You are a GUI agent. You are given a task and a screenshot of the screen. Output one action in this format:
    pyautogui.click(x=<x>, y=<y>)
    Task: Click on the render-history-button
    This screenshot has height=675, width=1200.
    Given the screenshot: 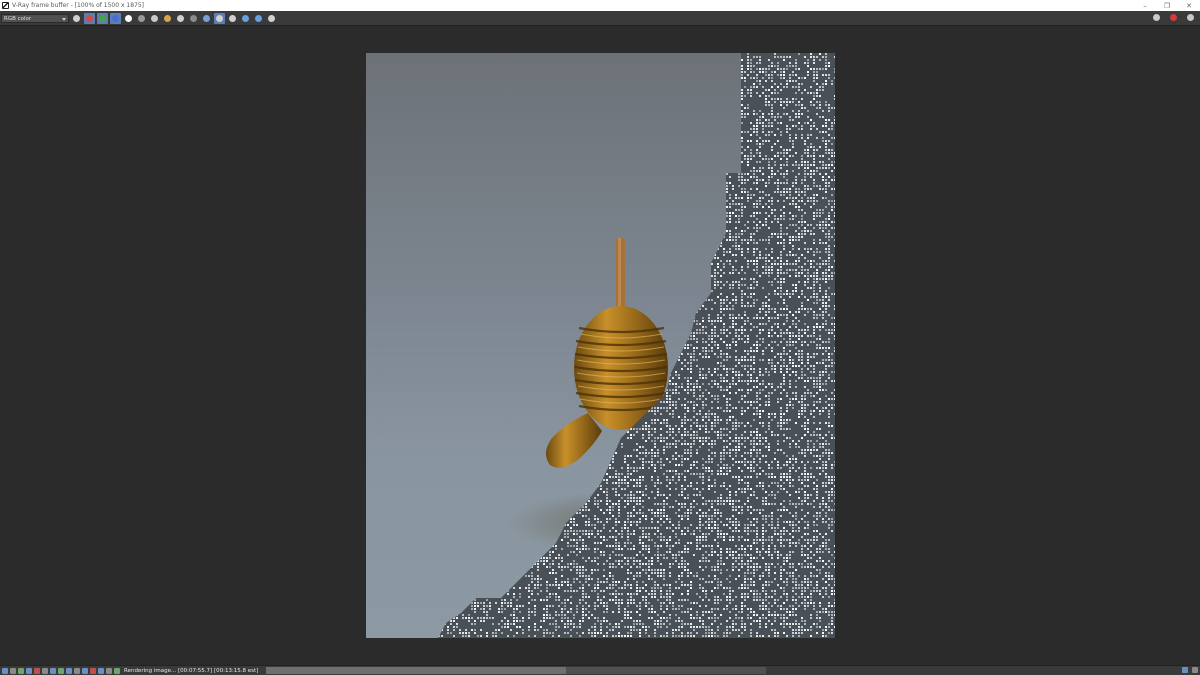 What is the action you would take?
    pyautogui.click(x=258, y=18)
    